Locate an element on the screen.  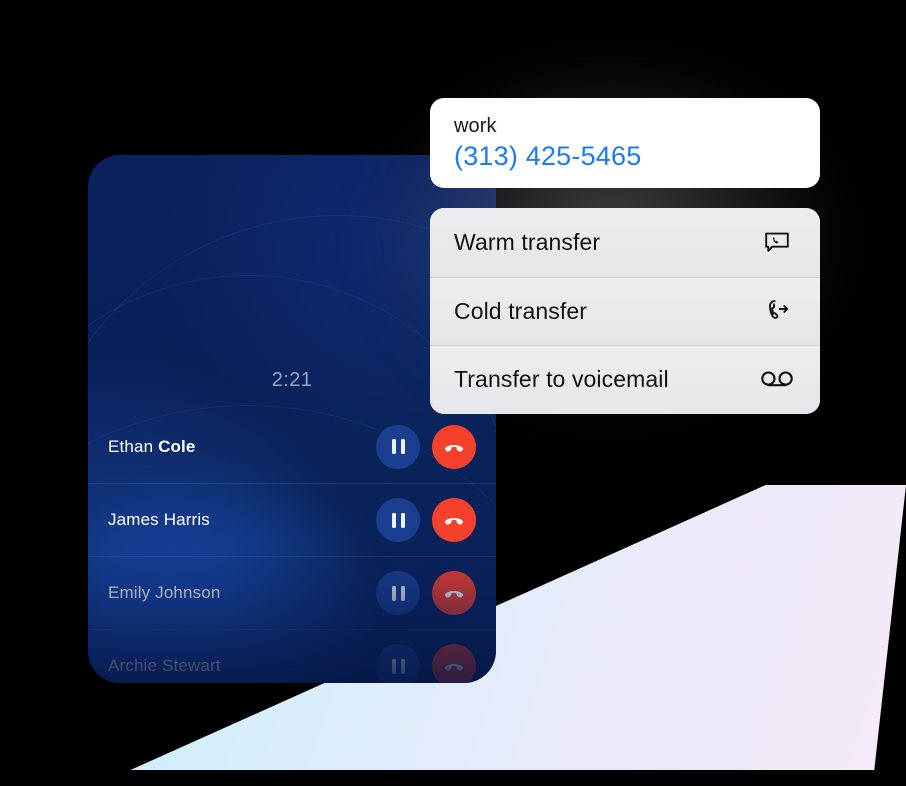
caller-name: Archie Stewart is located at coordinates (164, 665).